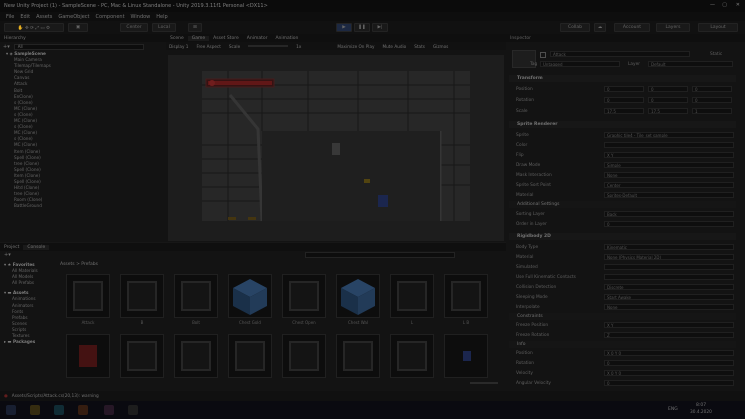  I want to click on icon-size-slider, so click(484, 383).